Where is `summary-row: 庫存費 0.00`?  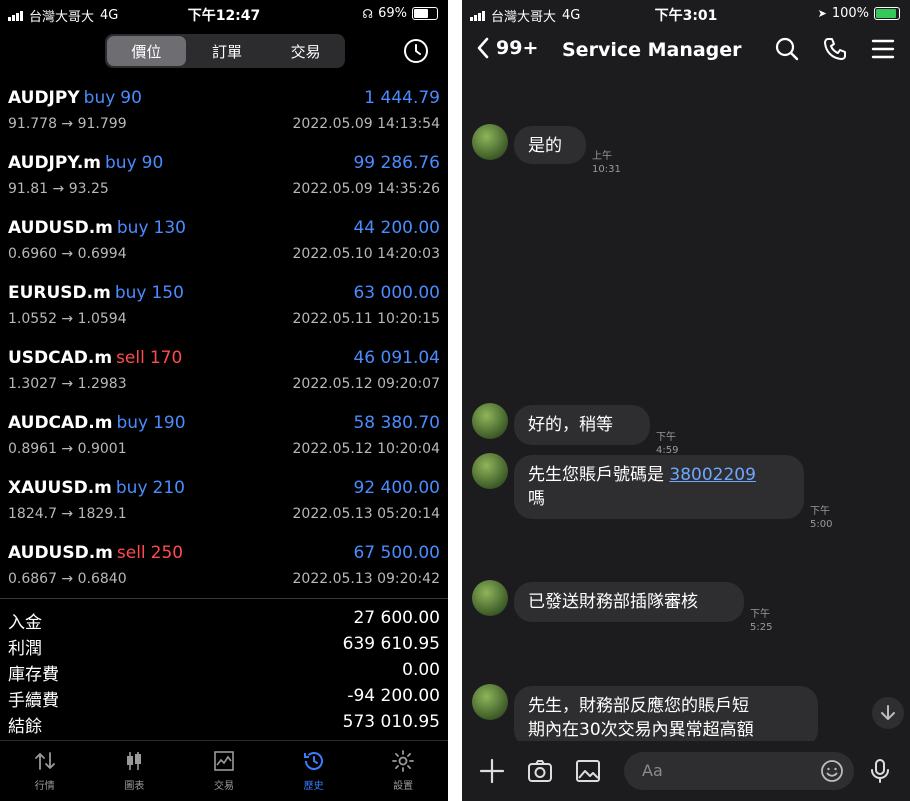
summary-row: 庫存費 0.00 is located at coordinates (224, 671).